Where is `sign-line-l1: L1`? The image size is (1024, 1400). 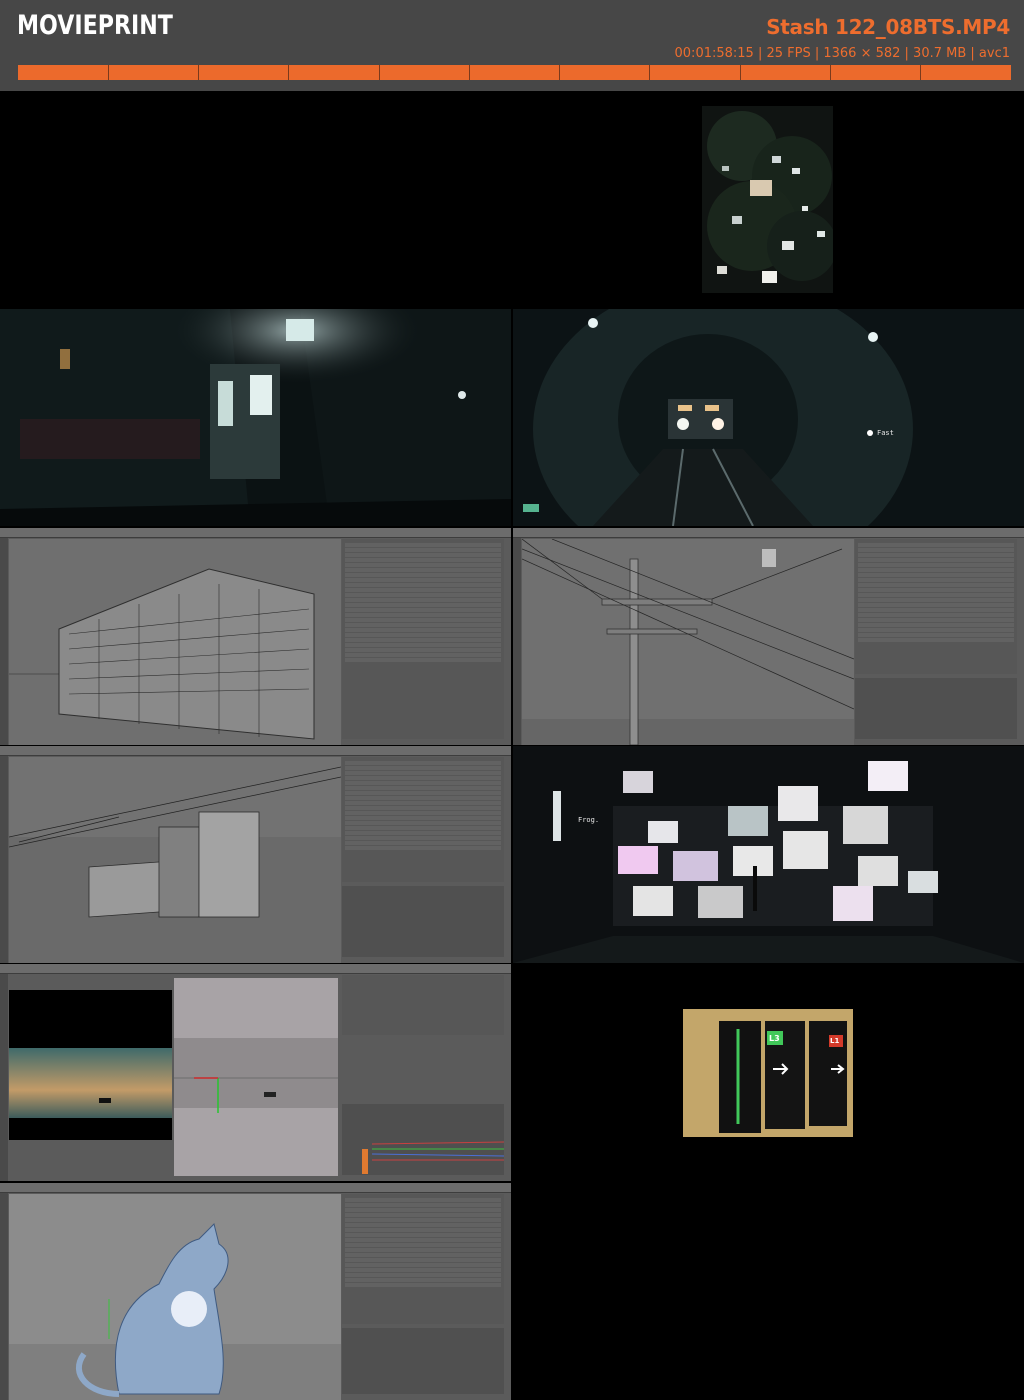 sign-line-l1: L1 is located at coordinates (835, 1041).